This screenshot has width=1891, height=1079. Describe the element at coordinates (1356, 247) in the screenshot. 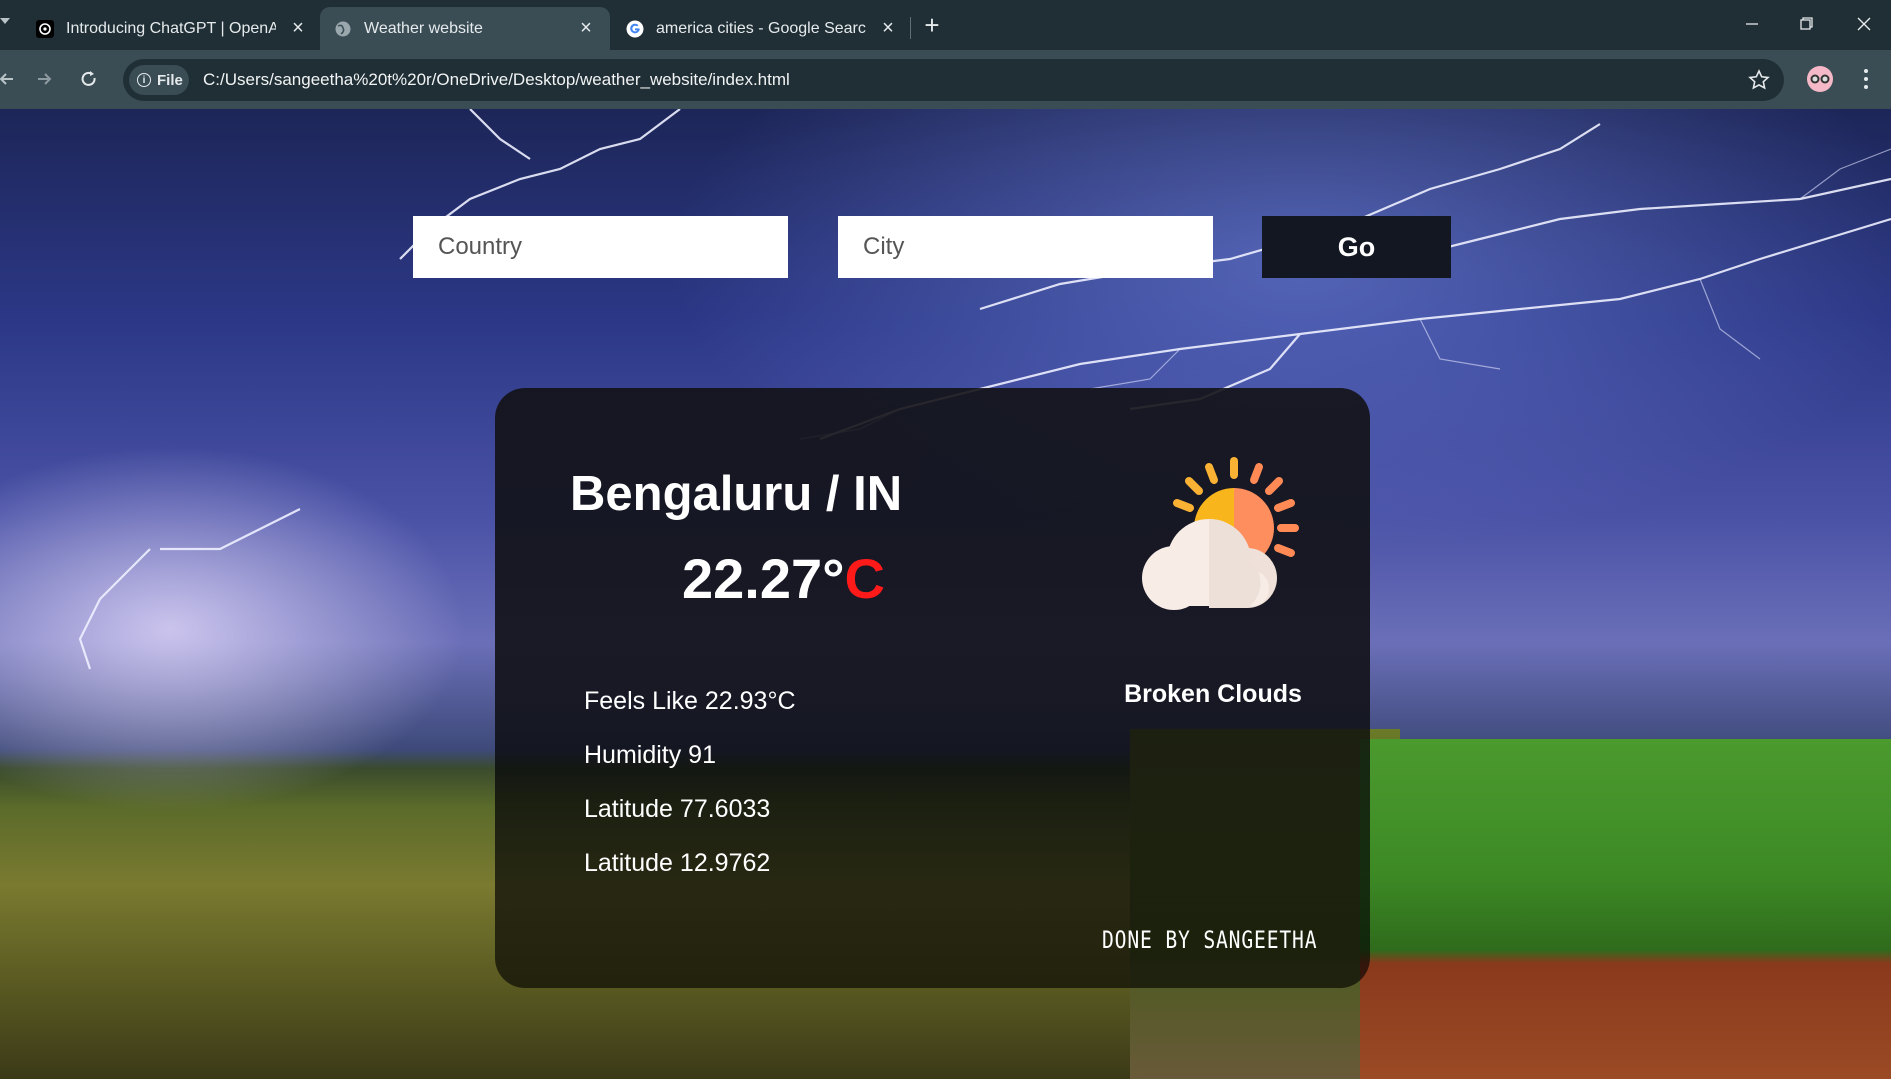

I see `go-button: Go` at that location.